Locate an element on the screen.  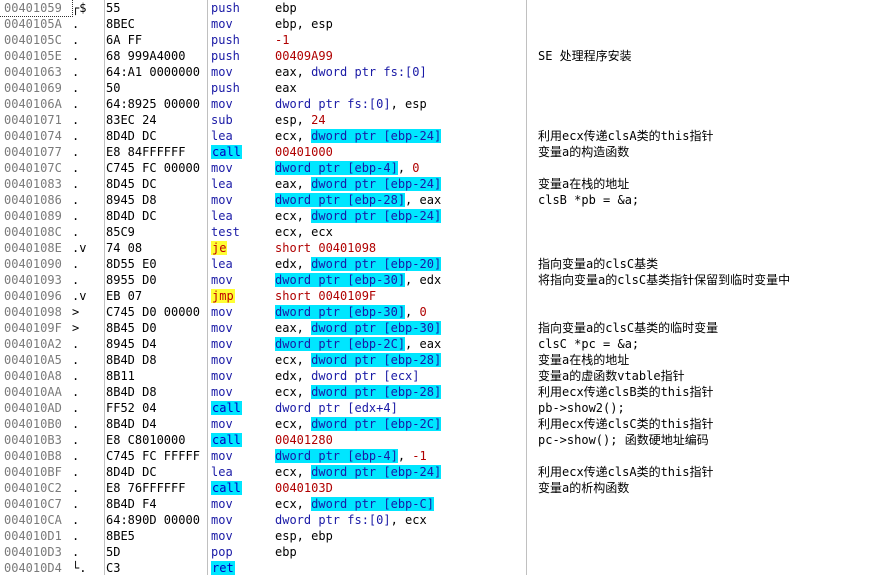
operands-cell: ecx, dword ptr [ebp-2C] is located at coordinates (400, 424).